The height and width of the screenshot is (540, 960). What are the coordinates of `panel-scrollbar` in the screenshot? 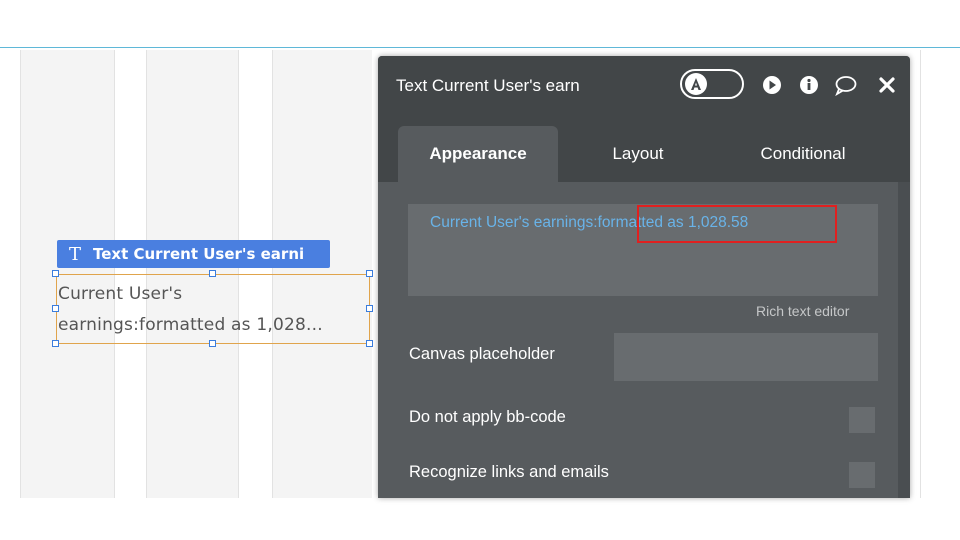 It's located at (904, 340).